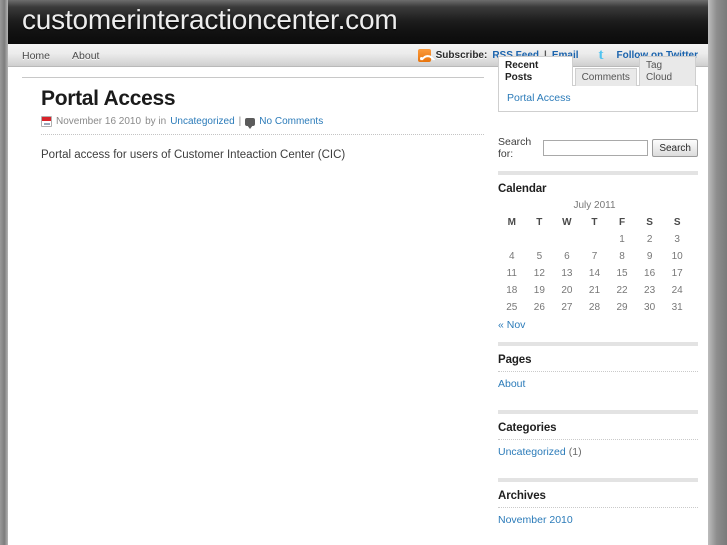  Describe the element at coordinates (622, 222) in the screenshot. I see `calendar-weekday: F` at that location.